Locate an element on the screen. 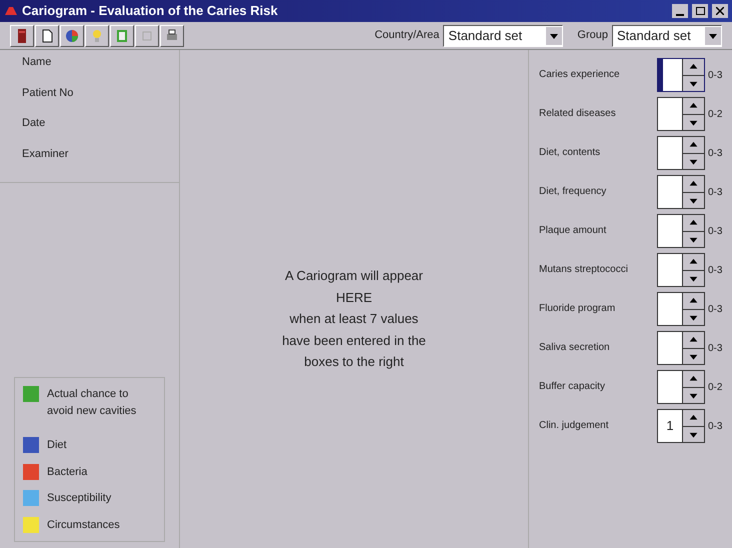  document-icon is located at coordinates (122, 36).